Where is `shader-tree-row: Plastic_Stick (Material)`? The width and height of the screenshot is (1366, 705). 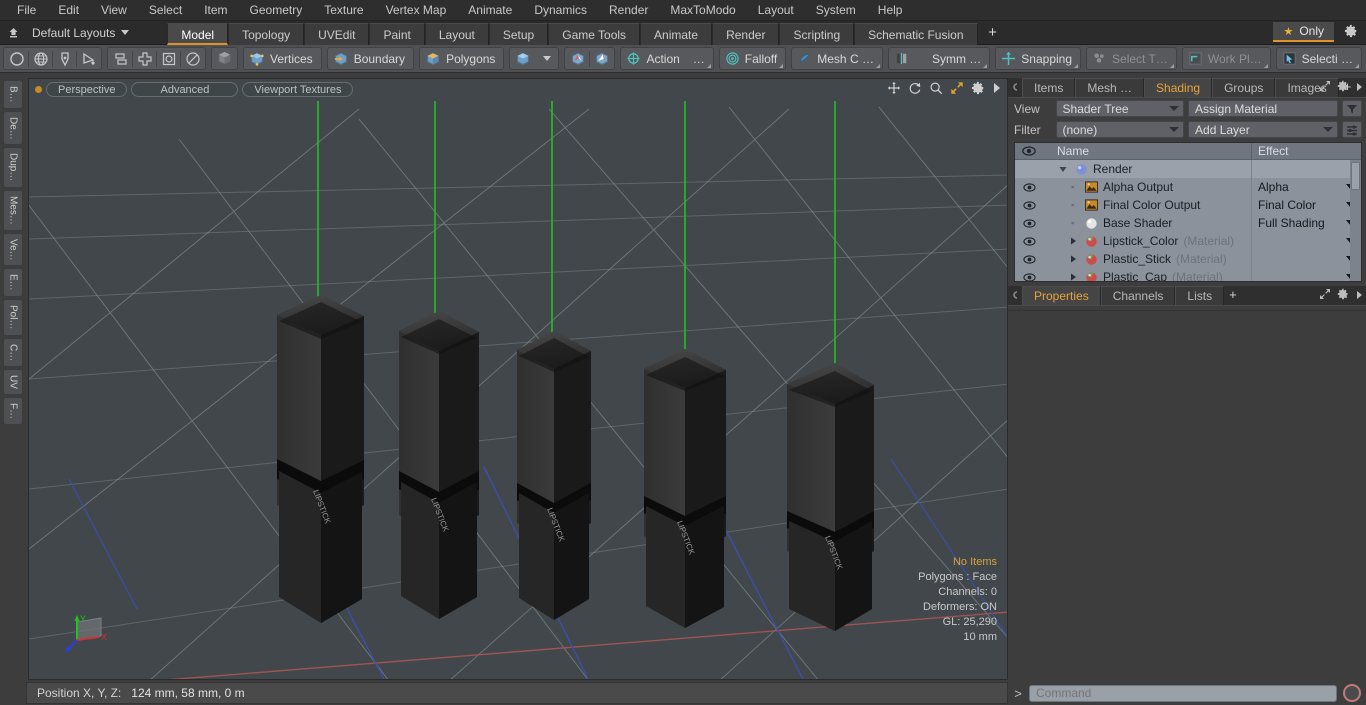 shader-tree-row: Plastic_Stick (Material) is located at coordinates (1188, 259).